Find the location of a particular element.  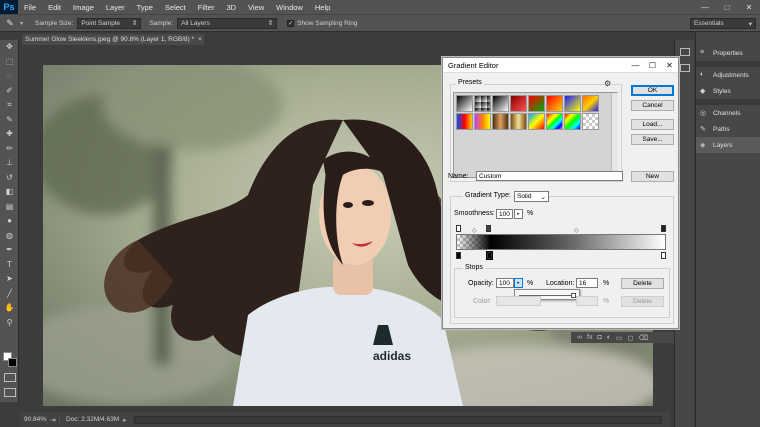

lasso-tool-icon: ◌ is located at coordinates (9, 76).